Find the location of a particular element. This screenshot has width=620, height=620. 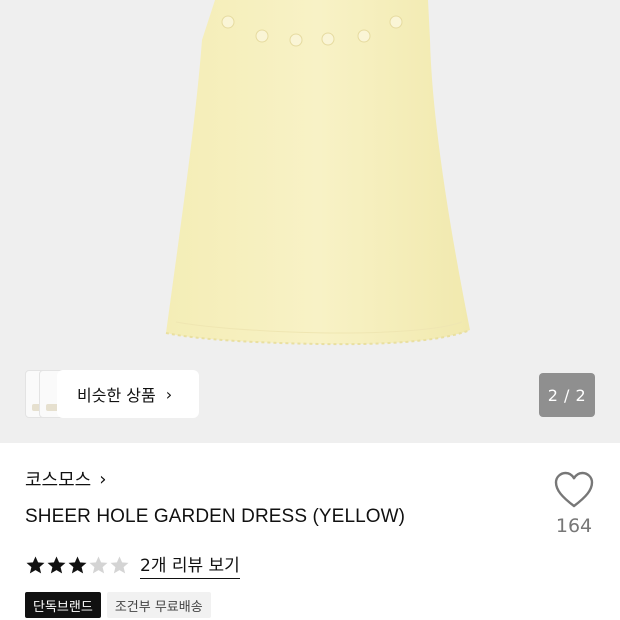

similar-products-label: 비슷한 상품 is located at coordinates (116, 395).